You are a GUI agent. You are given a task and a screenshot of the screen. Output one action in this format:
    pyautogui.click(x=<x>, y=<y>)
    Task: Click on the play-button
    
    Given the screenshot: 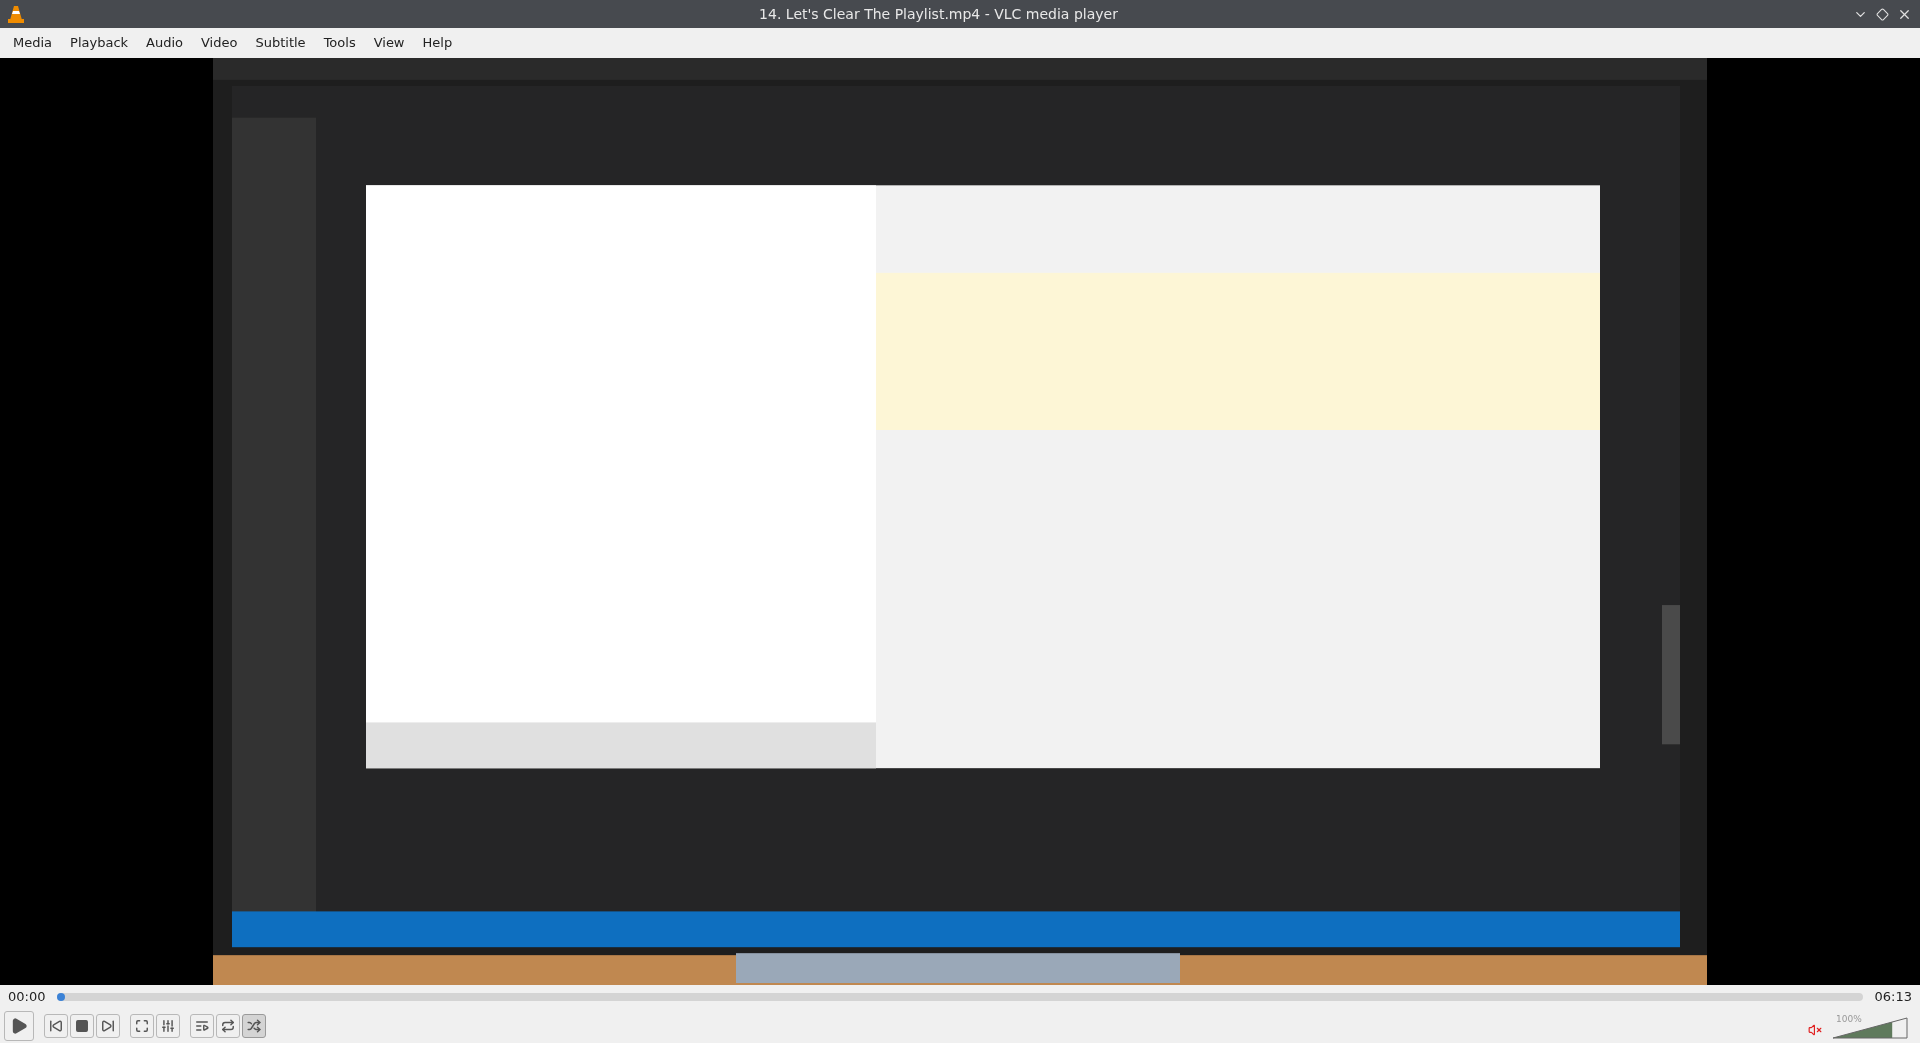 What is the action you would take?
    pyautogui.click(x=19, y=1026)
    